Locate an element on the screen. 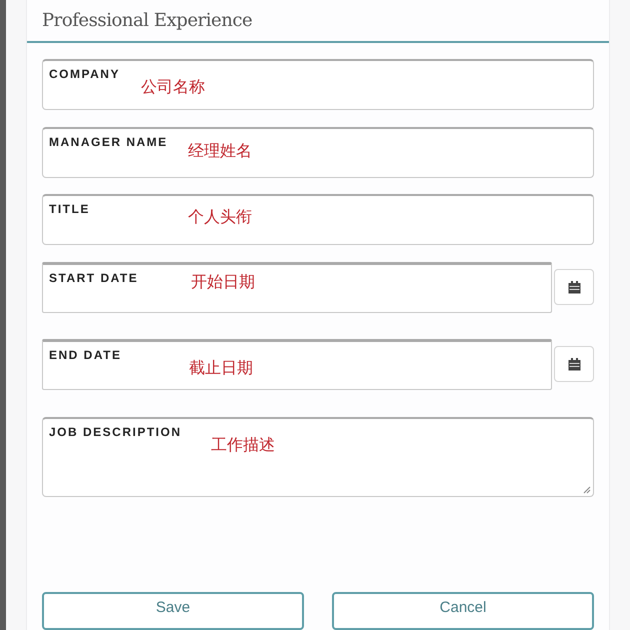  resize-handle-icon is located at coordinates (587, 490).